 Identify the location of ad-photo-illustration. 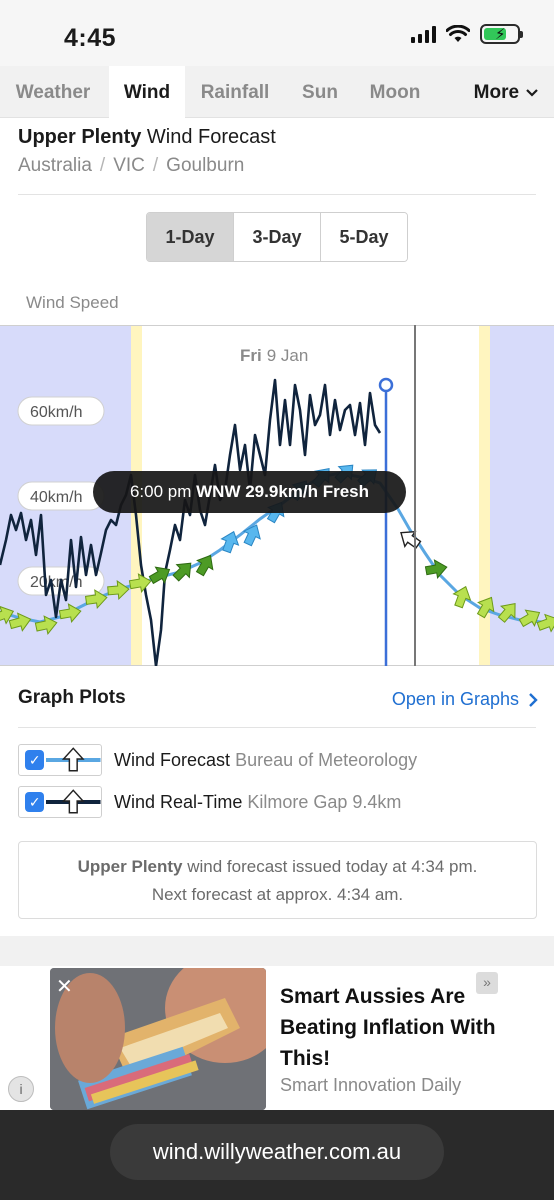
(158, 1039).